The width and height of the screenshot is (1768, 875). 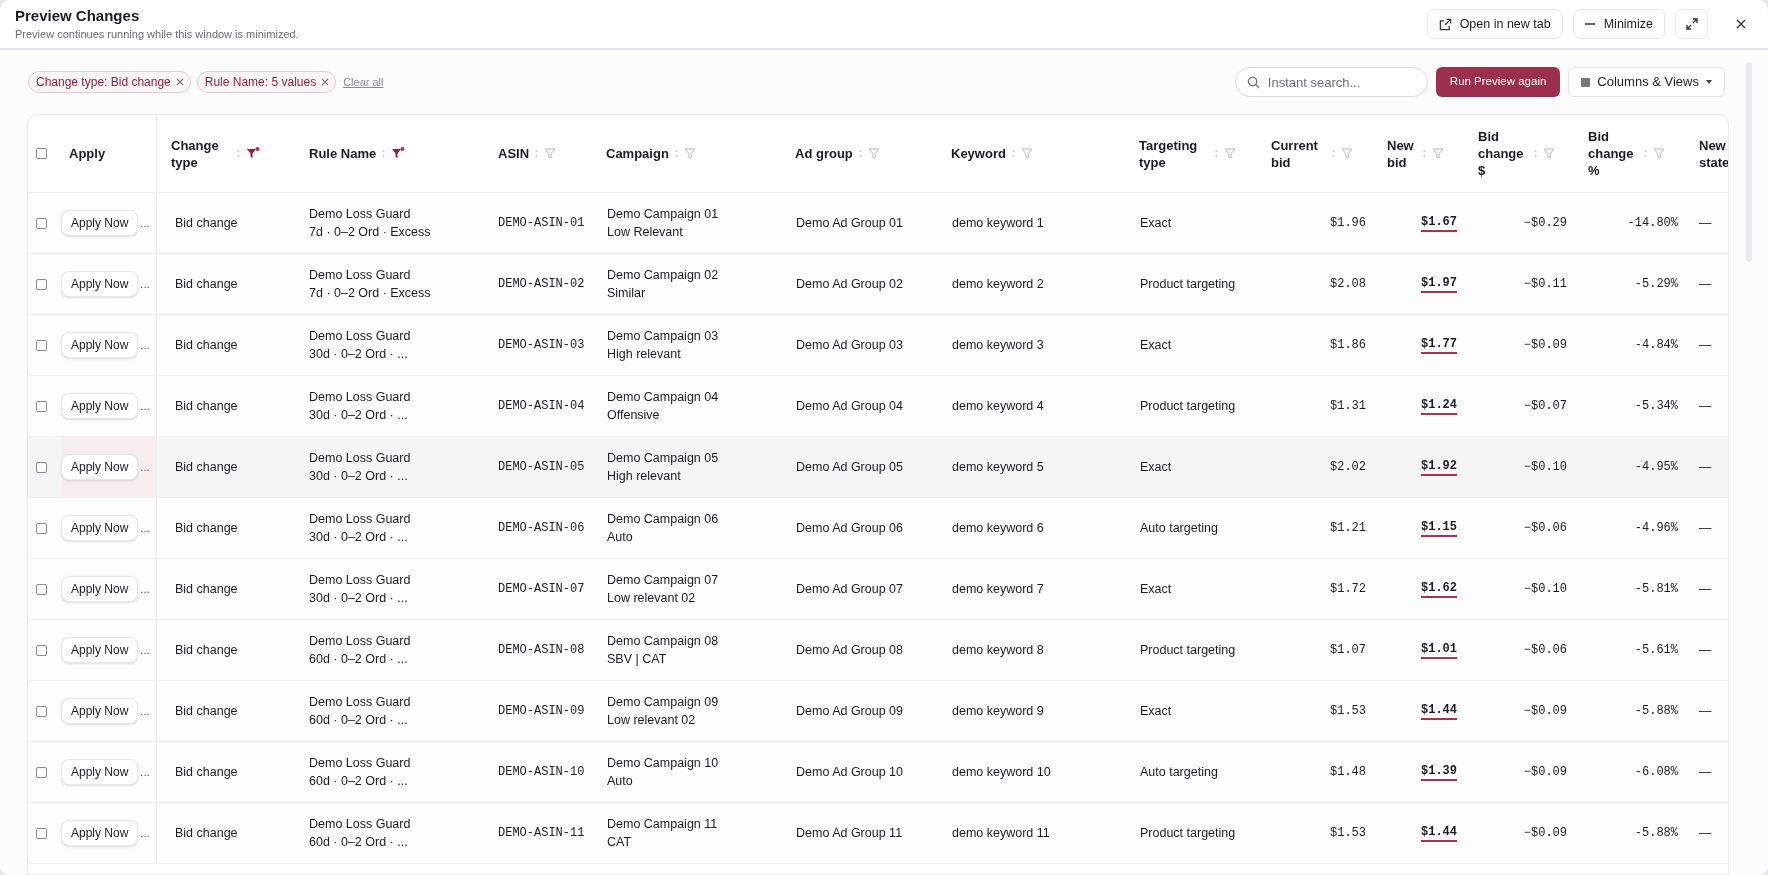 What do you see at coordinates (637, 153) in the screenshot?
I see `column-header: Campaign` at bounding box center [637, 153].